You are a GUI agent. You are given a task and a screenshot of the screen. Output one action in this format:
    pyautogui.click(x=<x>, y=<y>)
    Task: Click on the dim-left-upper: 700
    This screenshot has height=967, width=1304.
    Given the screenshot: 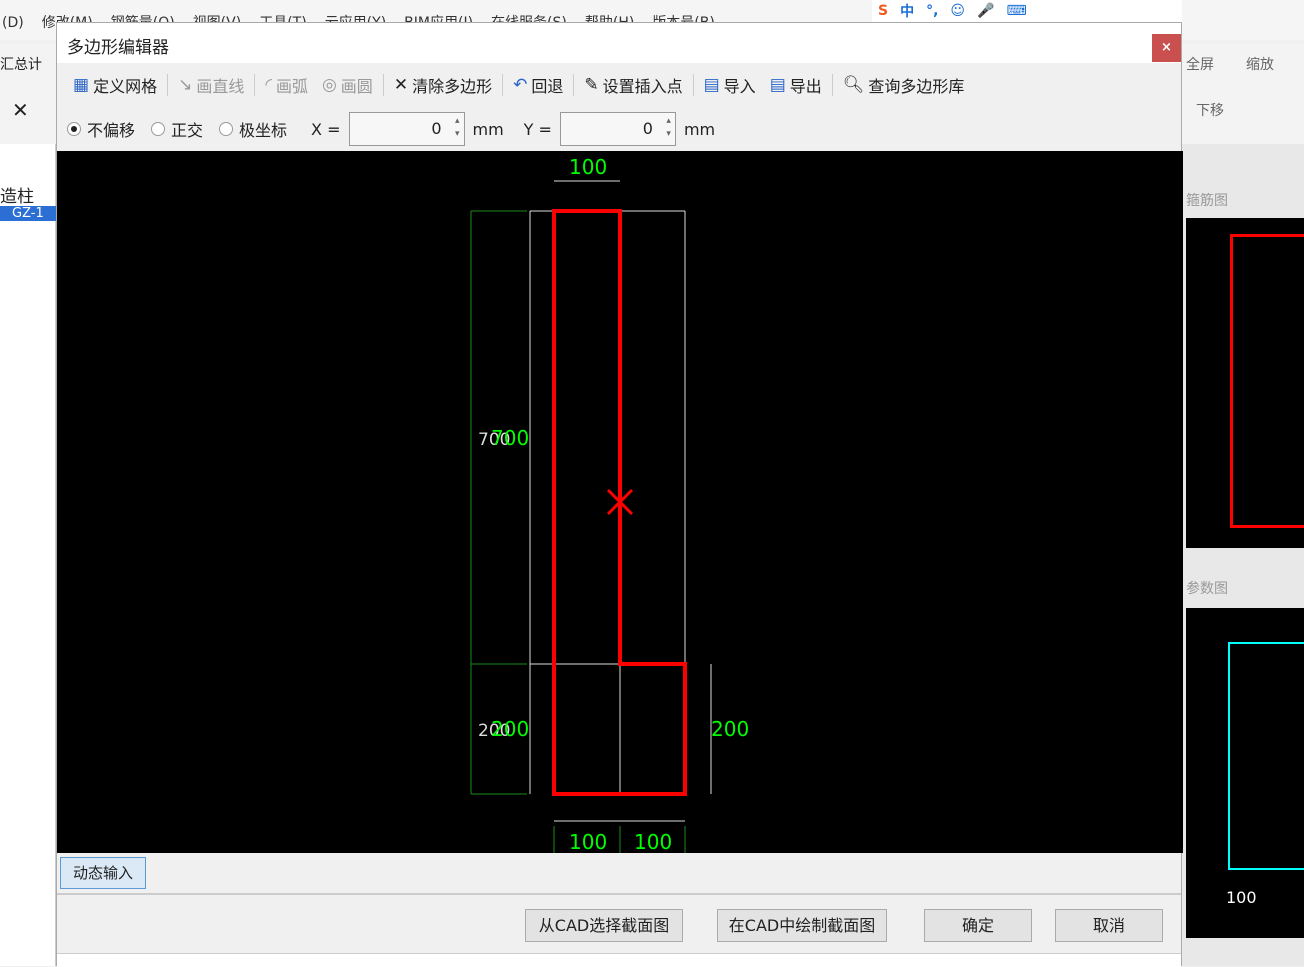 What is the action you would take?
    pyautogui.click(x=510, y=438)
    